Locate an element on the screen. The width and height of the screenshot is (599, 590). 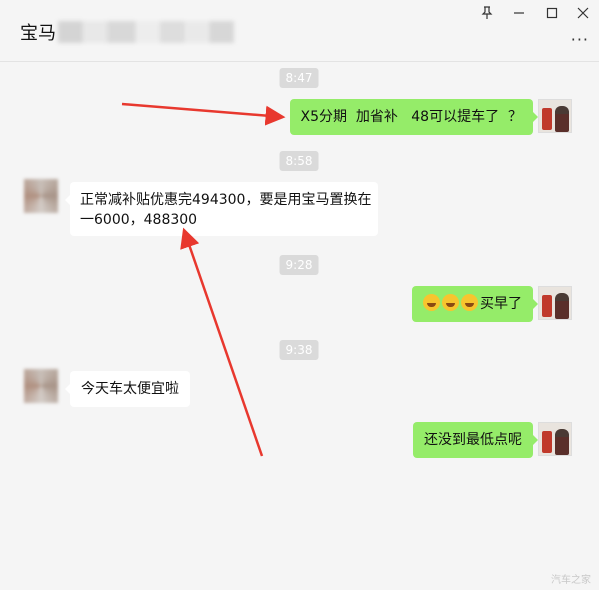
outgoing-message: 还没到最低点呢 is located at coordinates (475, 440).